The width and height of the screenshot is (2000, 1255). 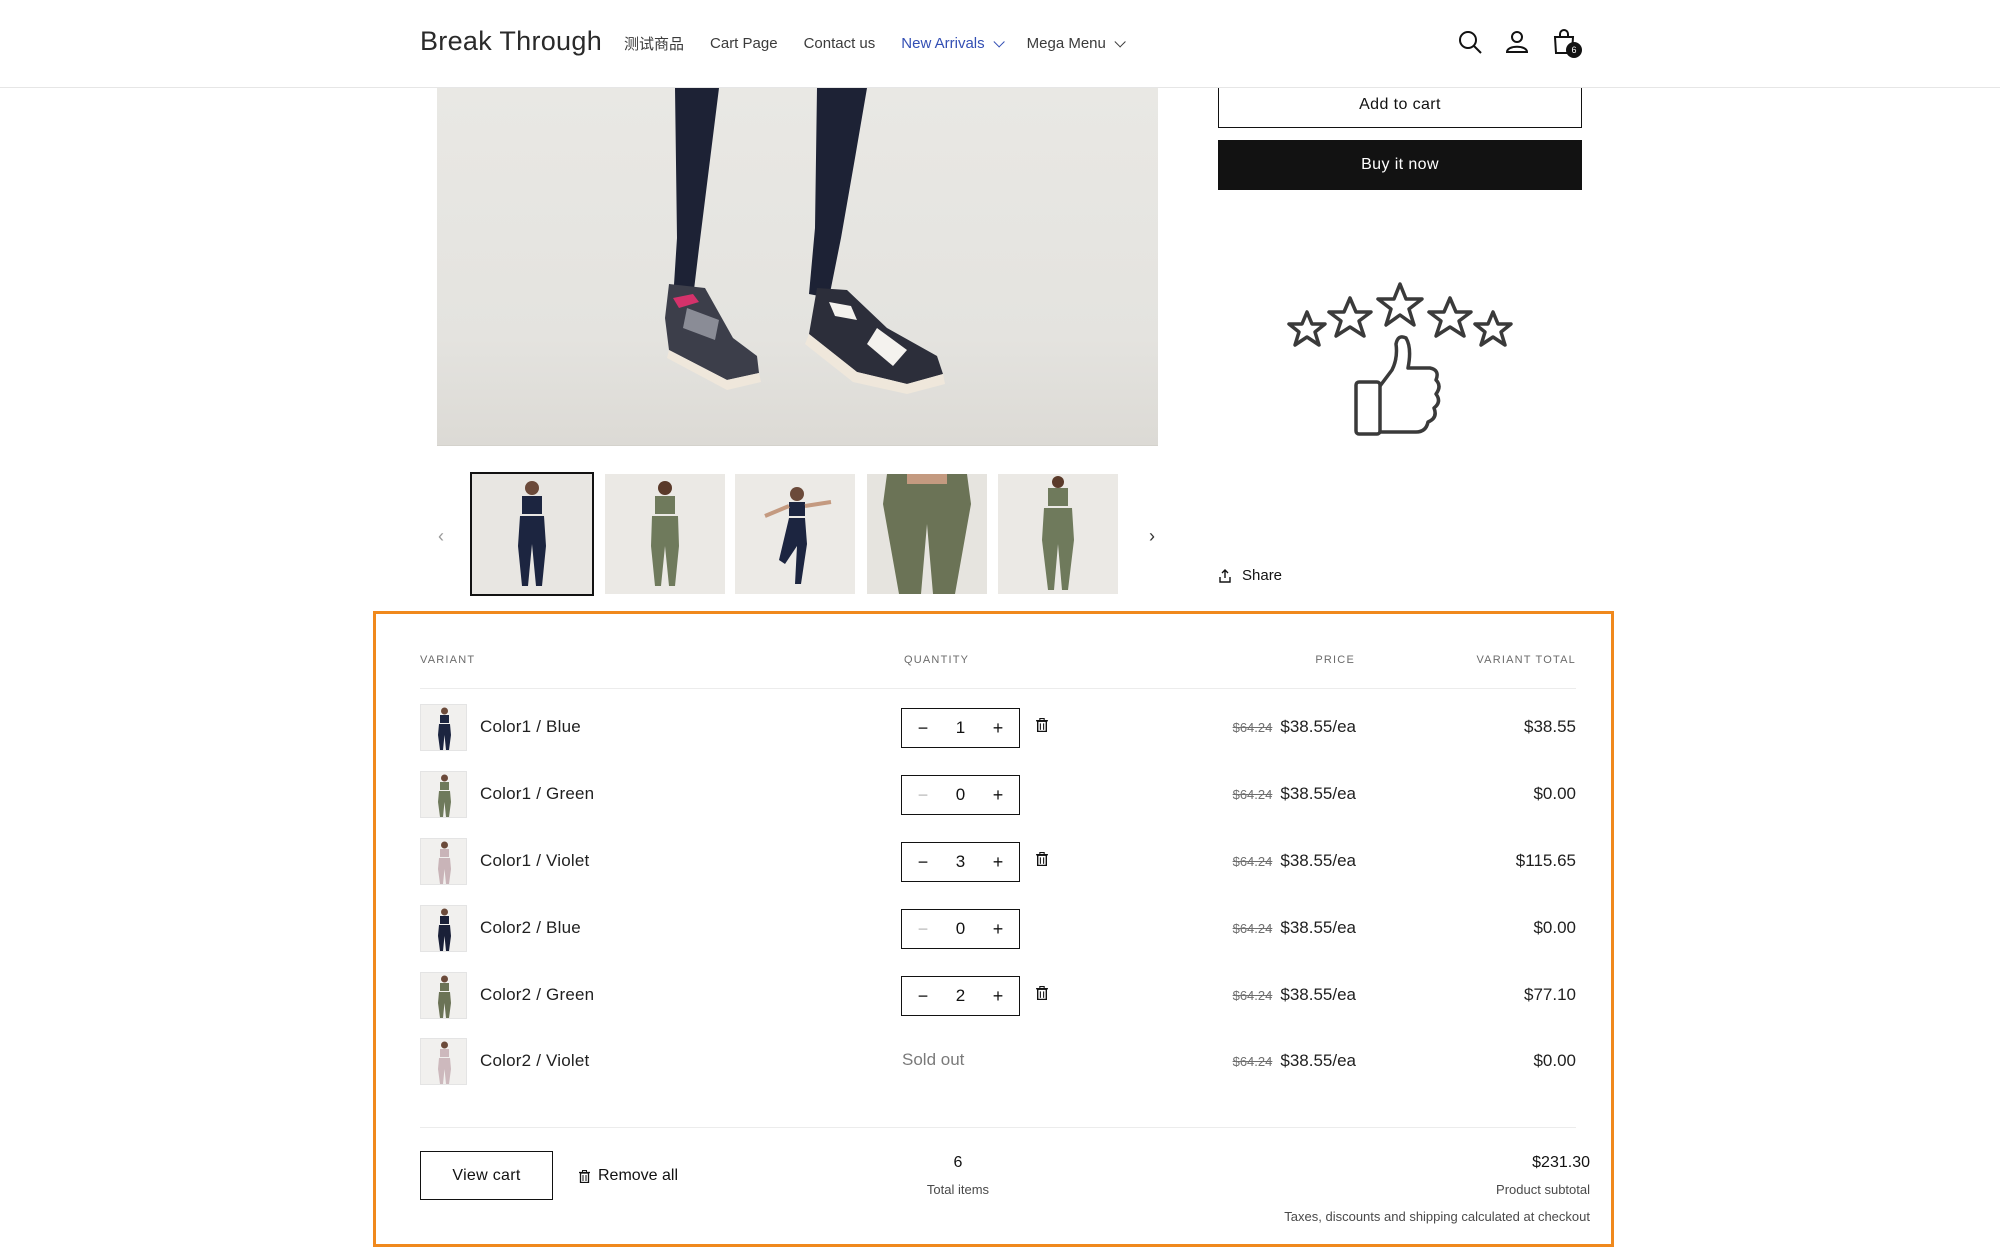 What do you see at coordinates (998, 1127) in the screenshot?
I see `footer-divider` at bounding box center [998, 1127].